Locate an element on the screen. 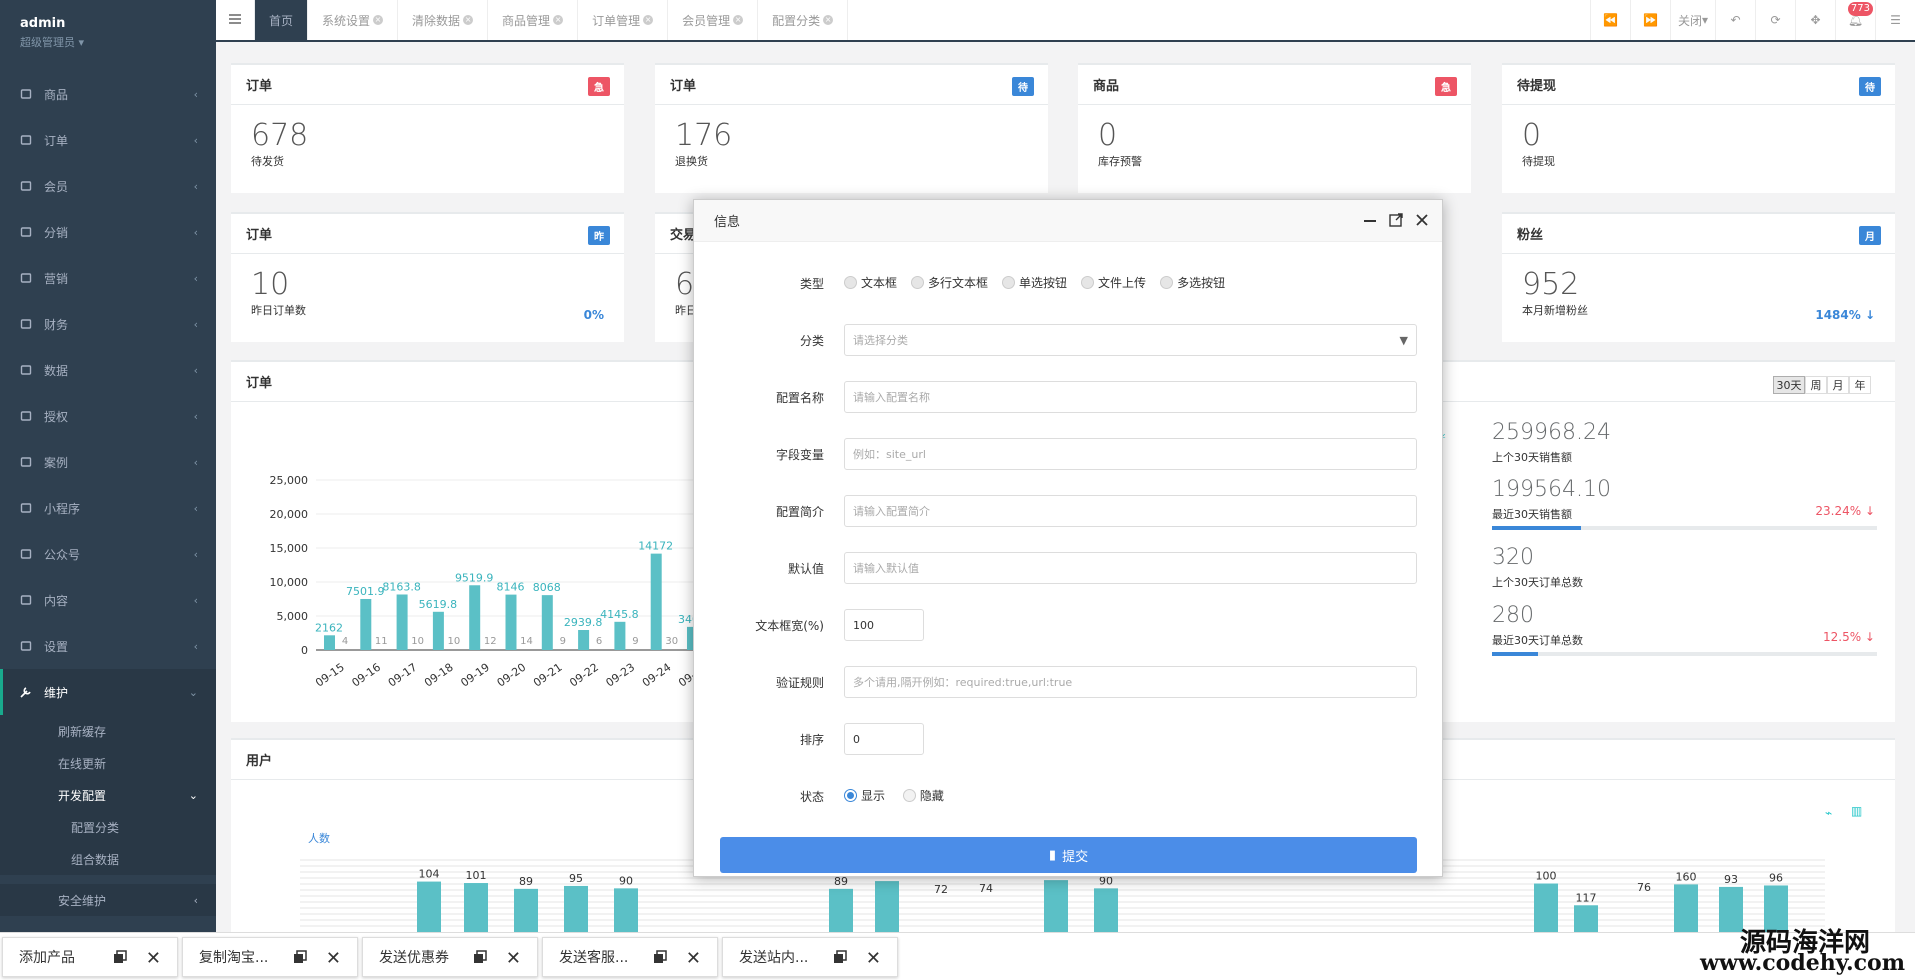 Image resolution: width=1915 pixels, height=980 pixels. type-radio-3: 文件上传 is located at coordinates (1113, 282).